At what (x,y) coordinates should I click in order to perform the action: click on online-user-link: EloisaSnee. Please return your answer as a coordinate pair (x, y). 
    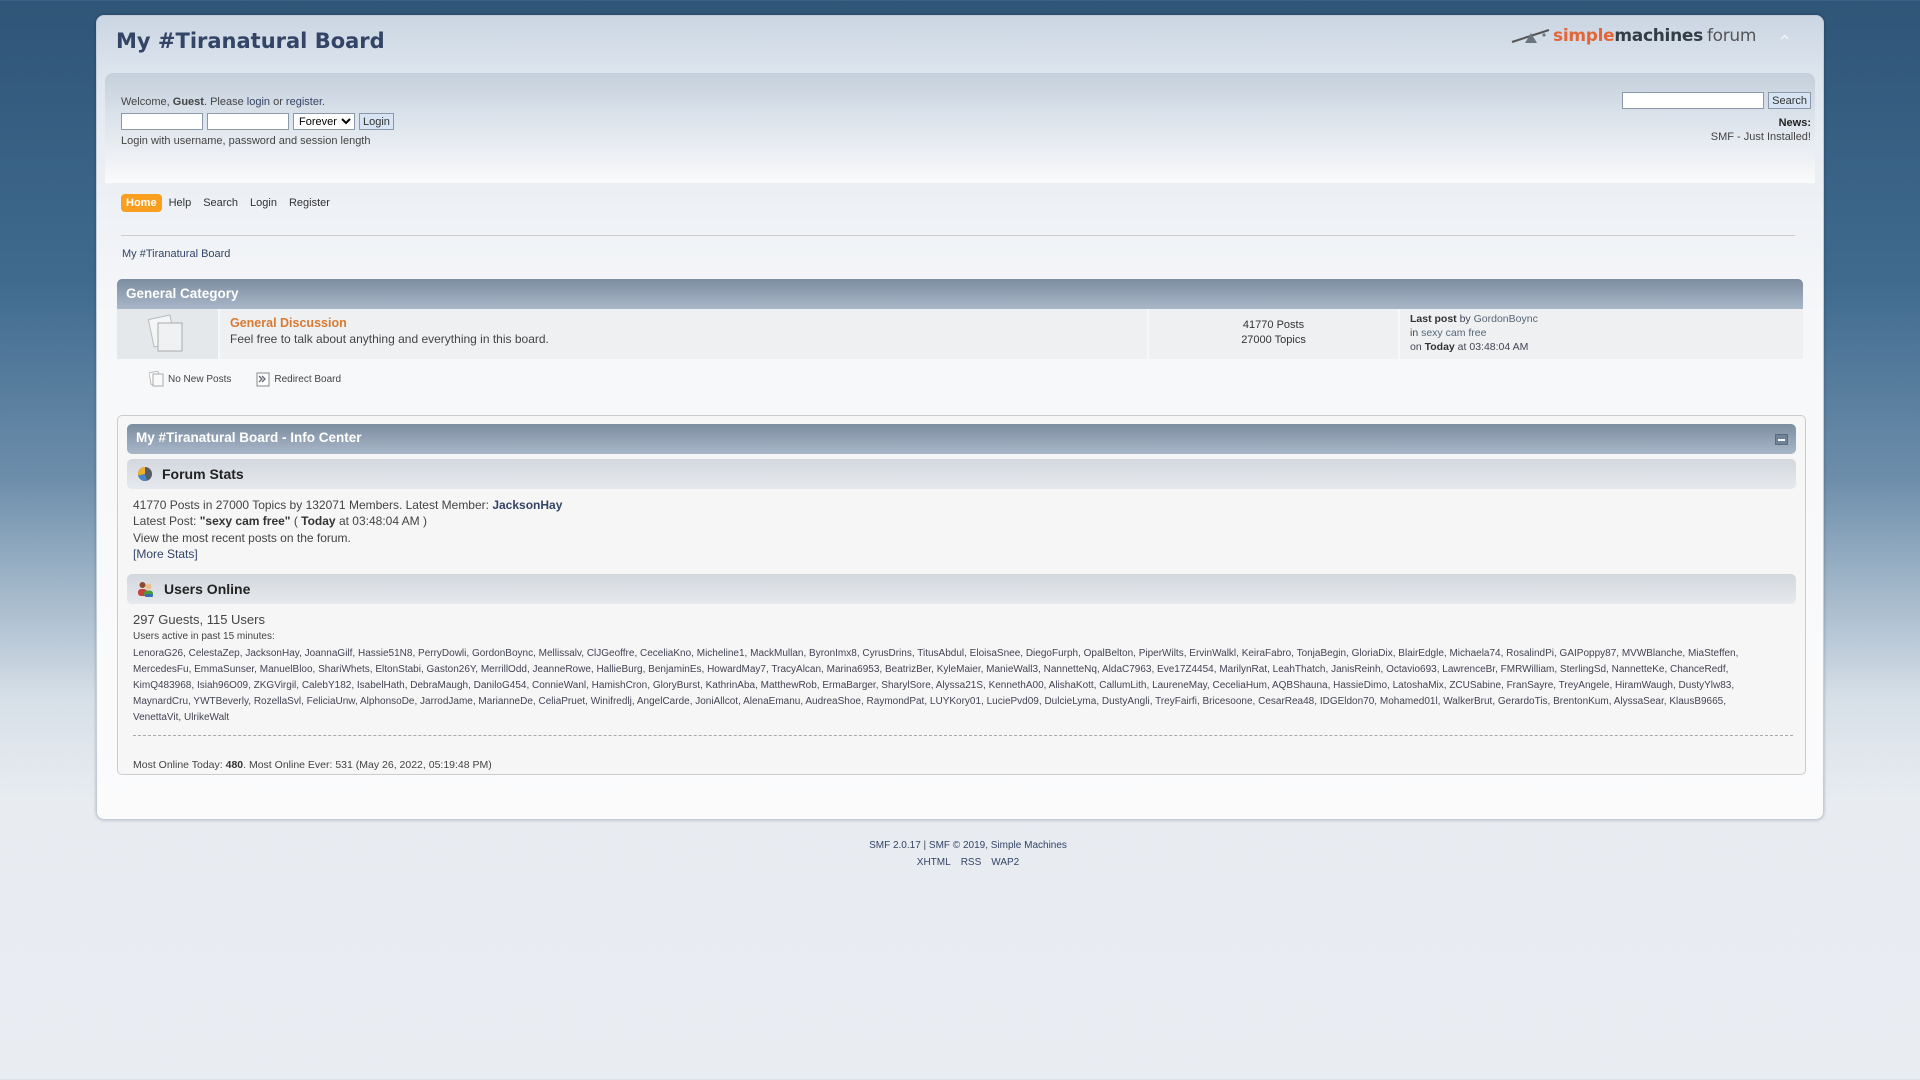
    Looking at the image, I should click on (995, 653).